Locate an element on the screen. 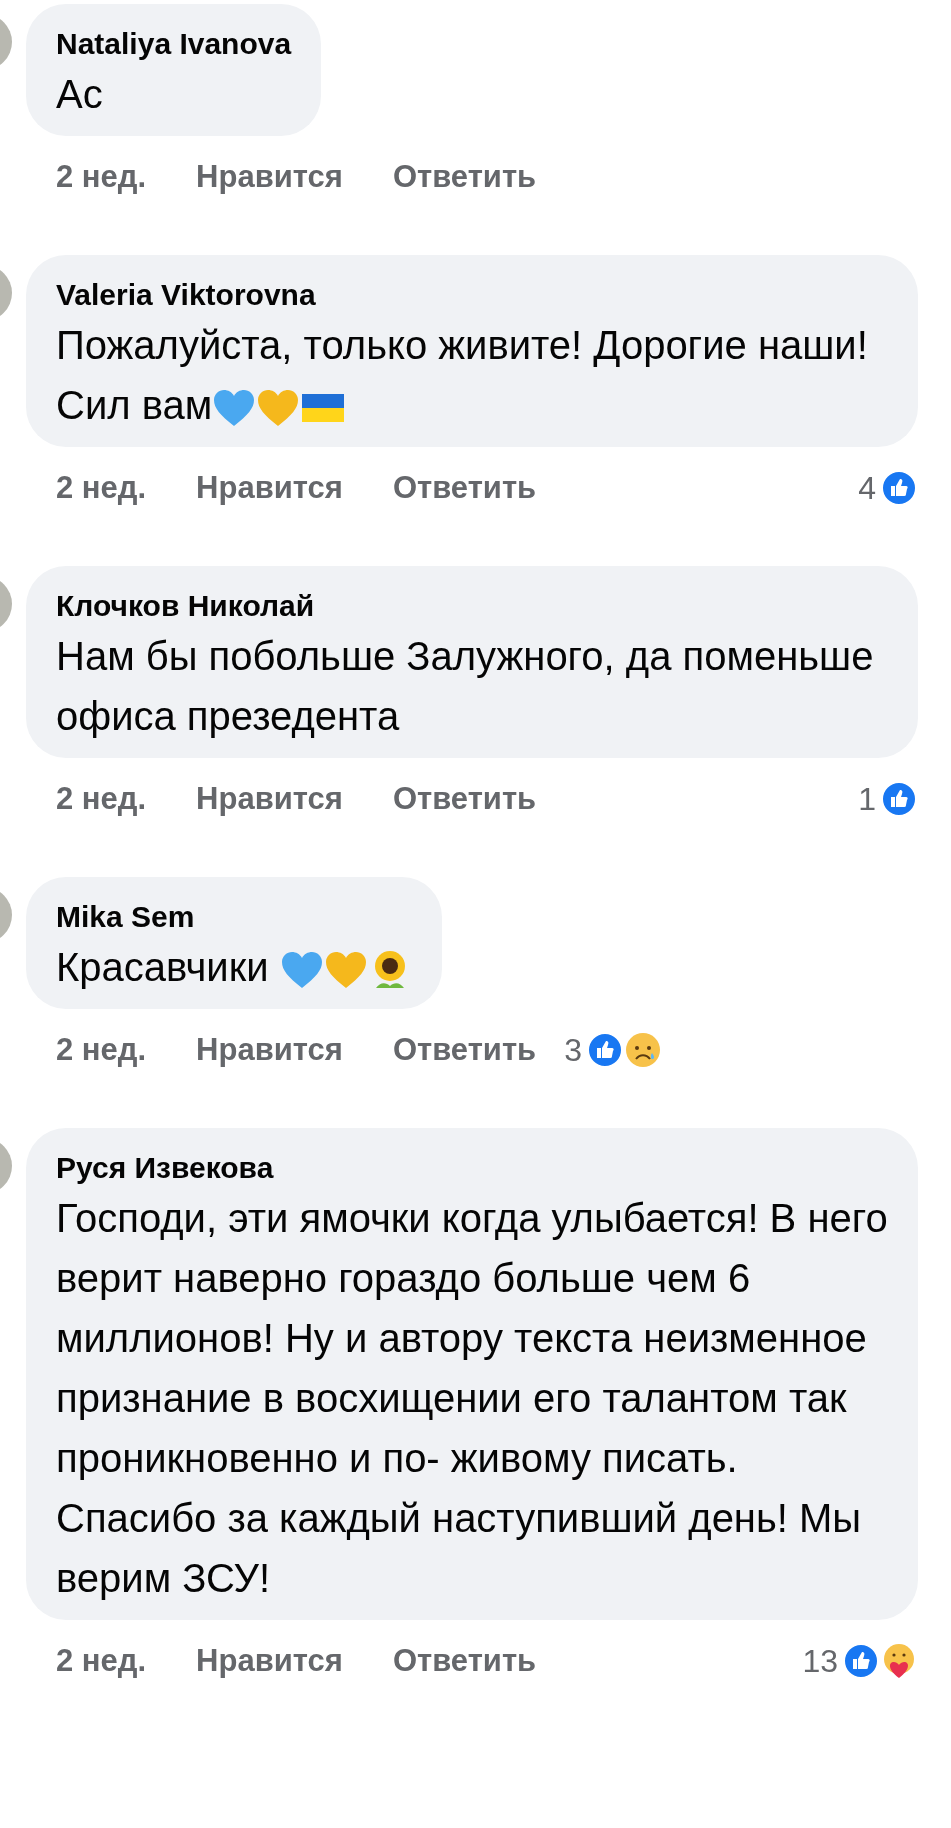 This screenshot has width=951, height=1828. author-name: Mika Sem is located at coordinates (234, 917).